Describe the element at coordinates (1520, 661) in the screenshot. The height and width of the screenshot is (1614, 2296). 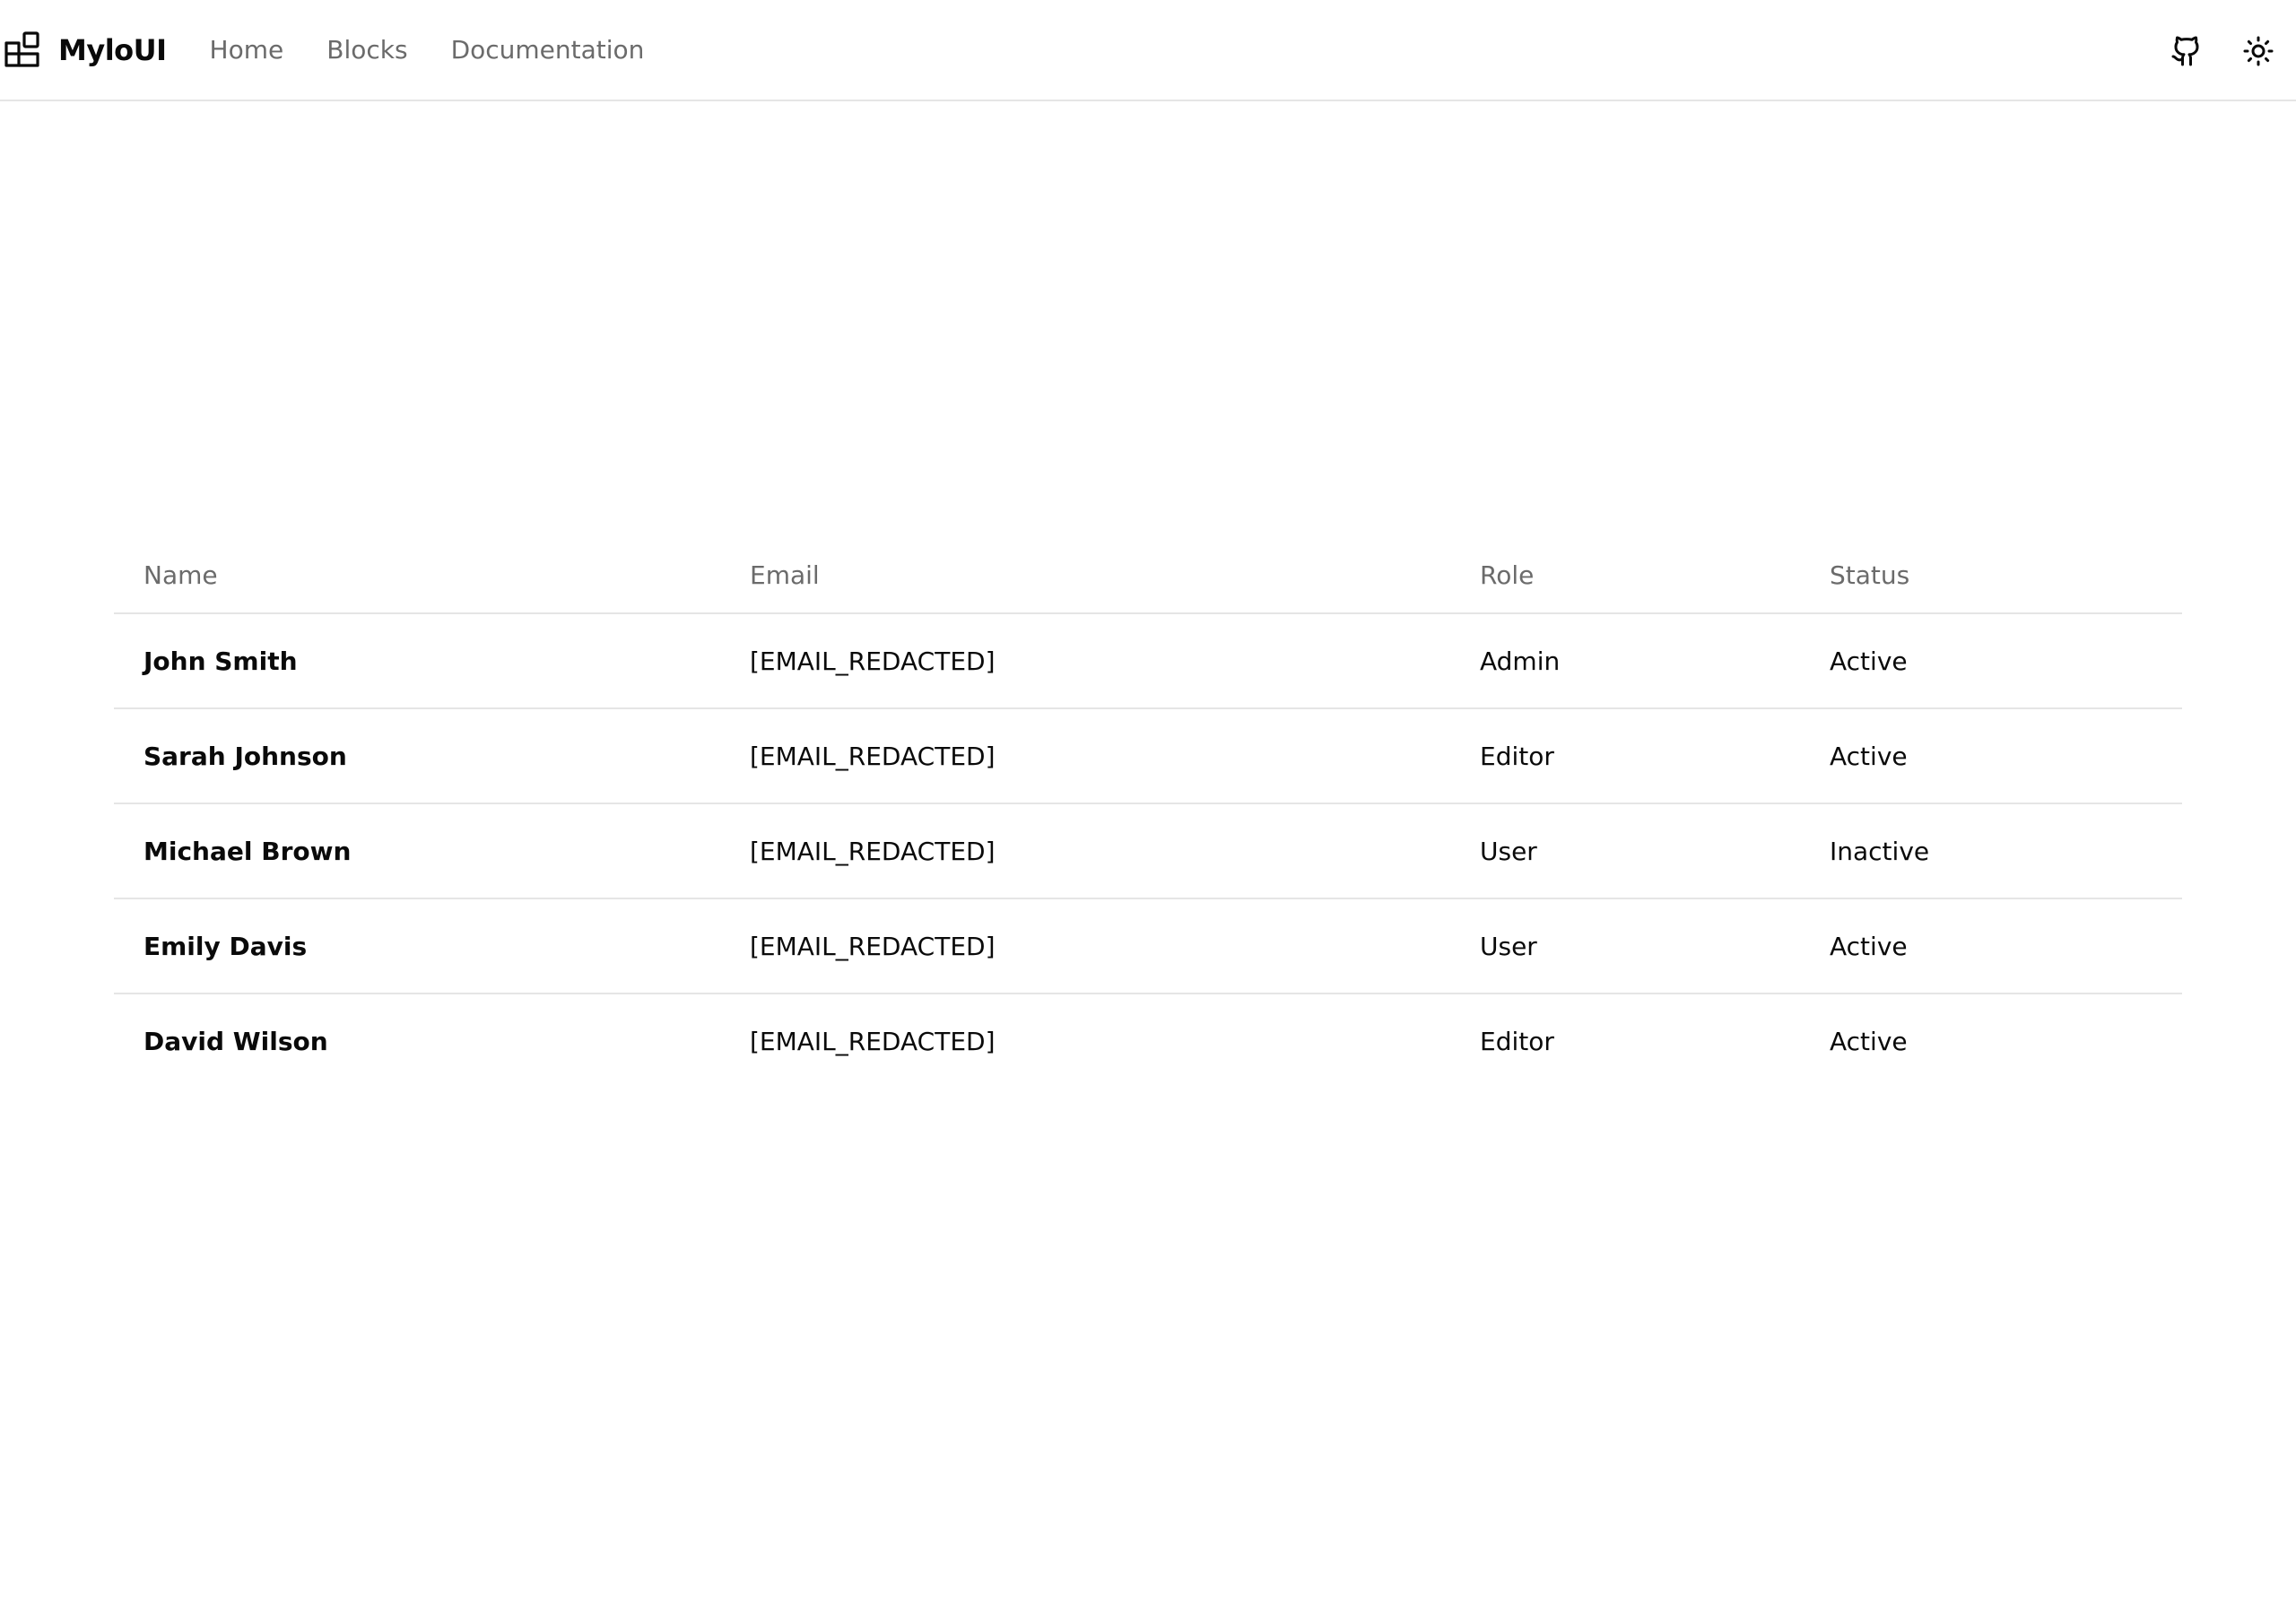
I see `cell-role: Admin` at that location.